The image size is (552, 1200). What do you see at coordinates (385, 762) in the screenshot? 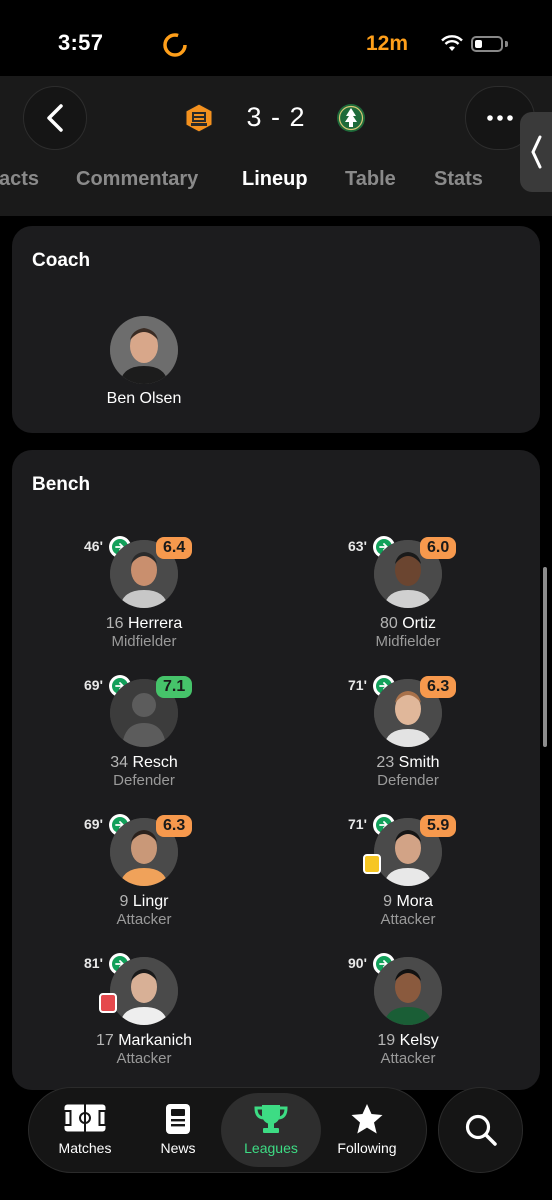
I see `player-number: 23` at bounding box center [385, 762].